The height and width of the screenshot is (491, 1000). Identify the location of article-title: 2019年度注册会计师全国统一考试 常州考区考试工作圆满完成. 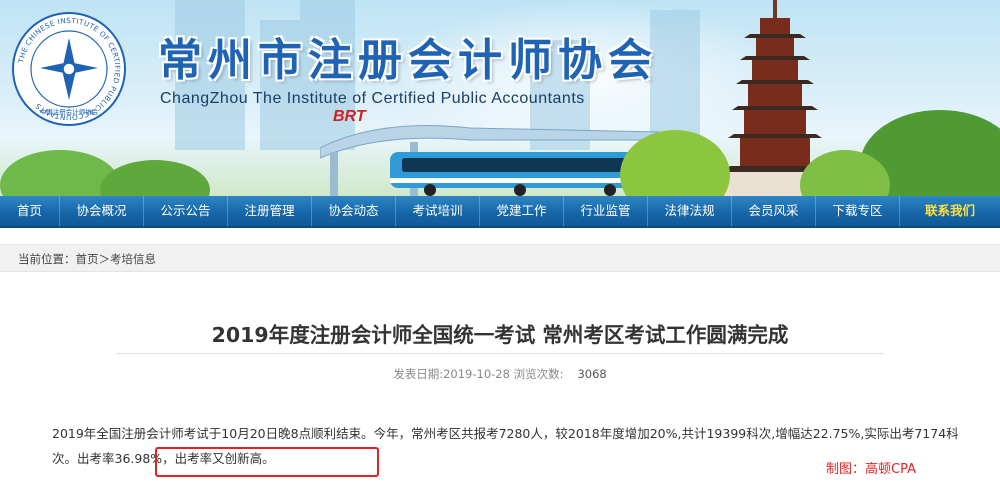
(500, 335).